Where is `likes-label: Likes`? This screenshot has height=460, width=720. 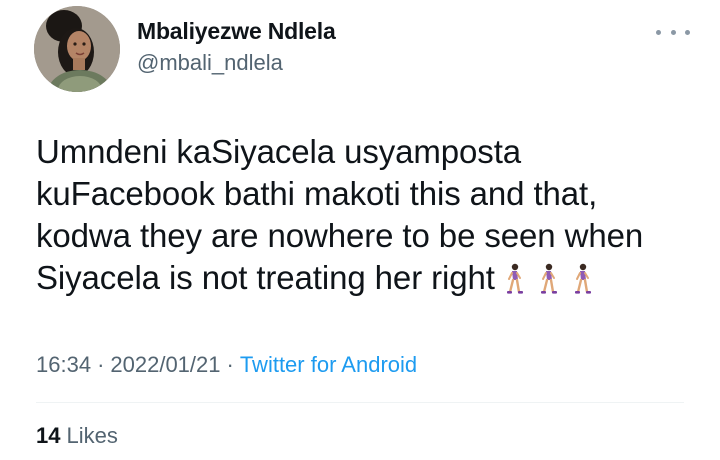 likes-label: Likes is located at coordinates (92, 435).